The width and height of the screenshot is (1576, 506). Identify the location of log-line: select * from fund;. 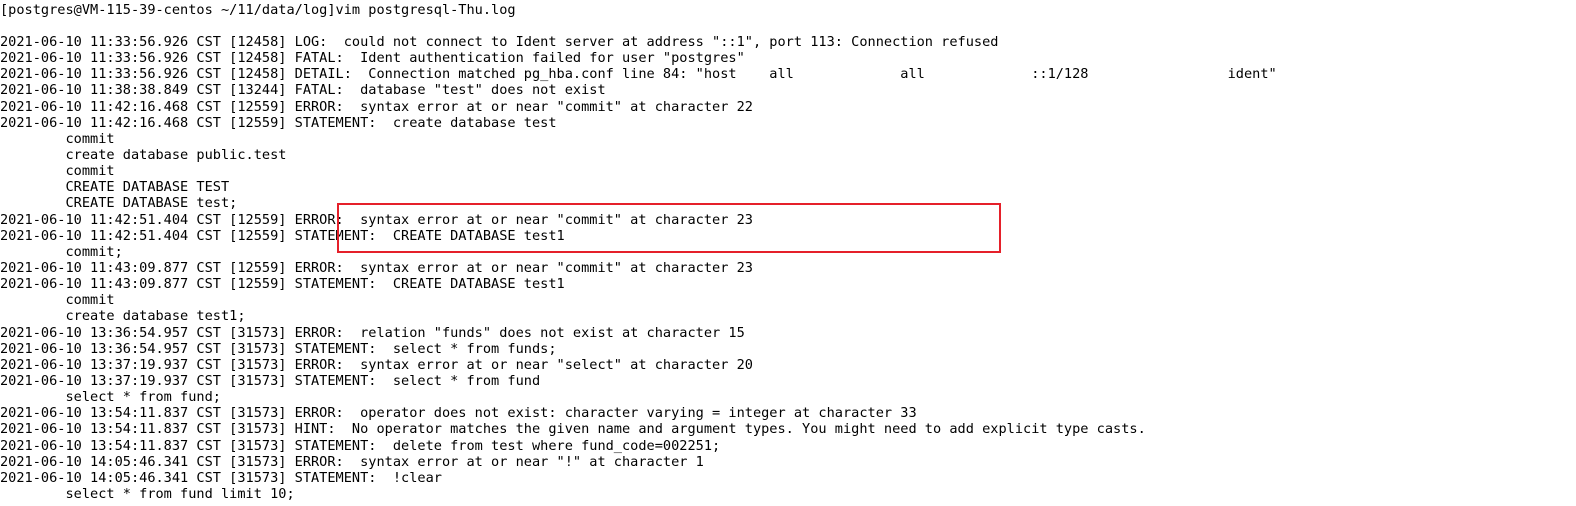
(110, 397).